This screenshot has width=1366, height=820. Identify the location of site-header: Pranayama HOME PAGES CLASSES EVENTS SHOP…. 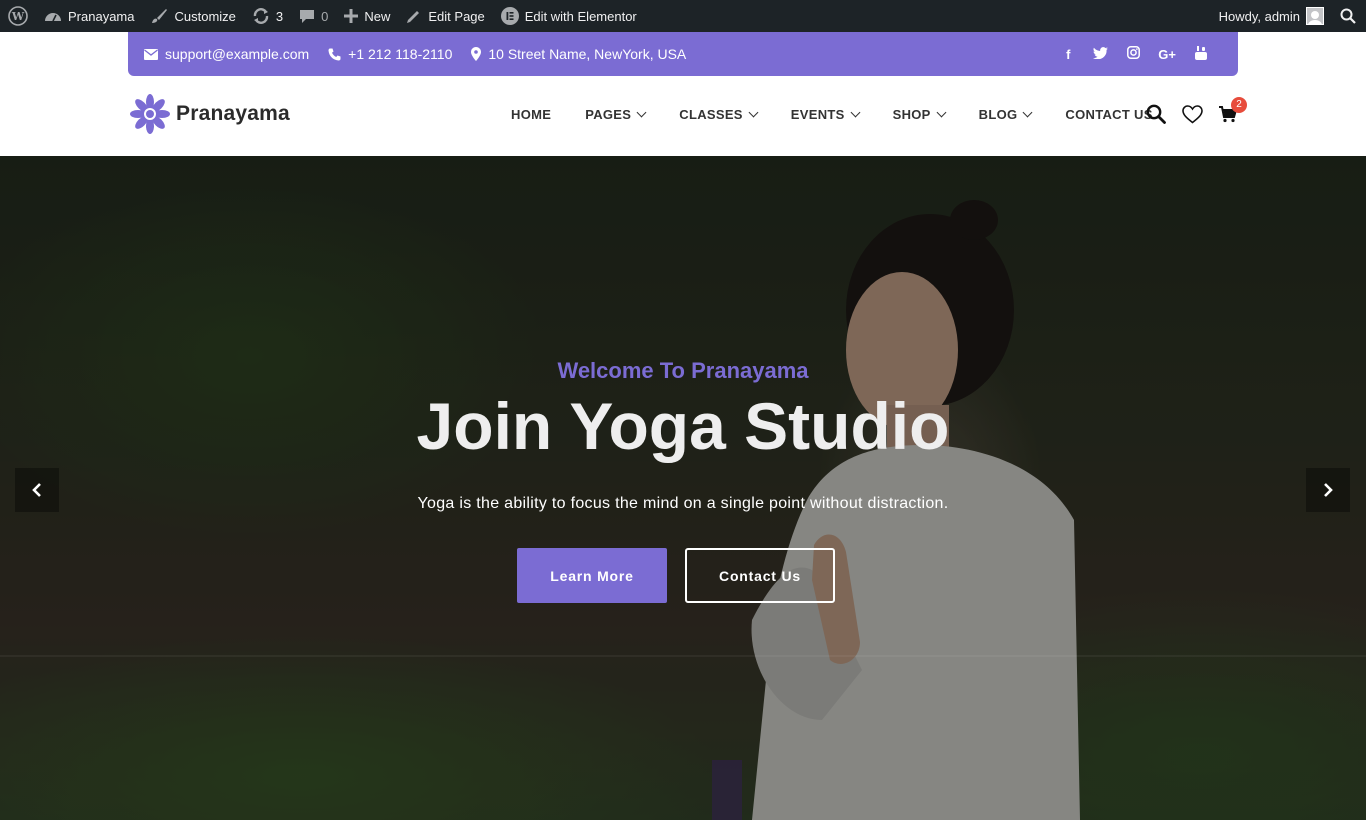
(683, 116).